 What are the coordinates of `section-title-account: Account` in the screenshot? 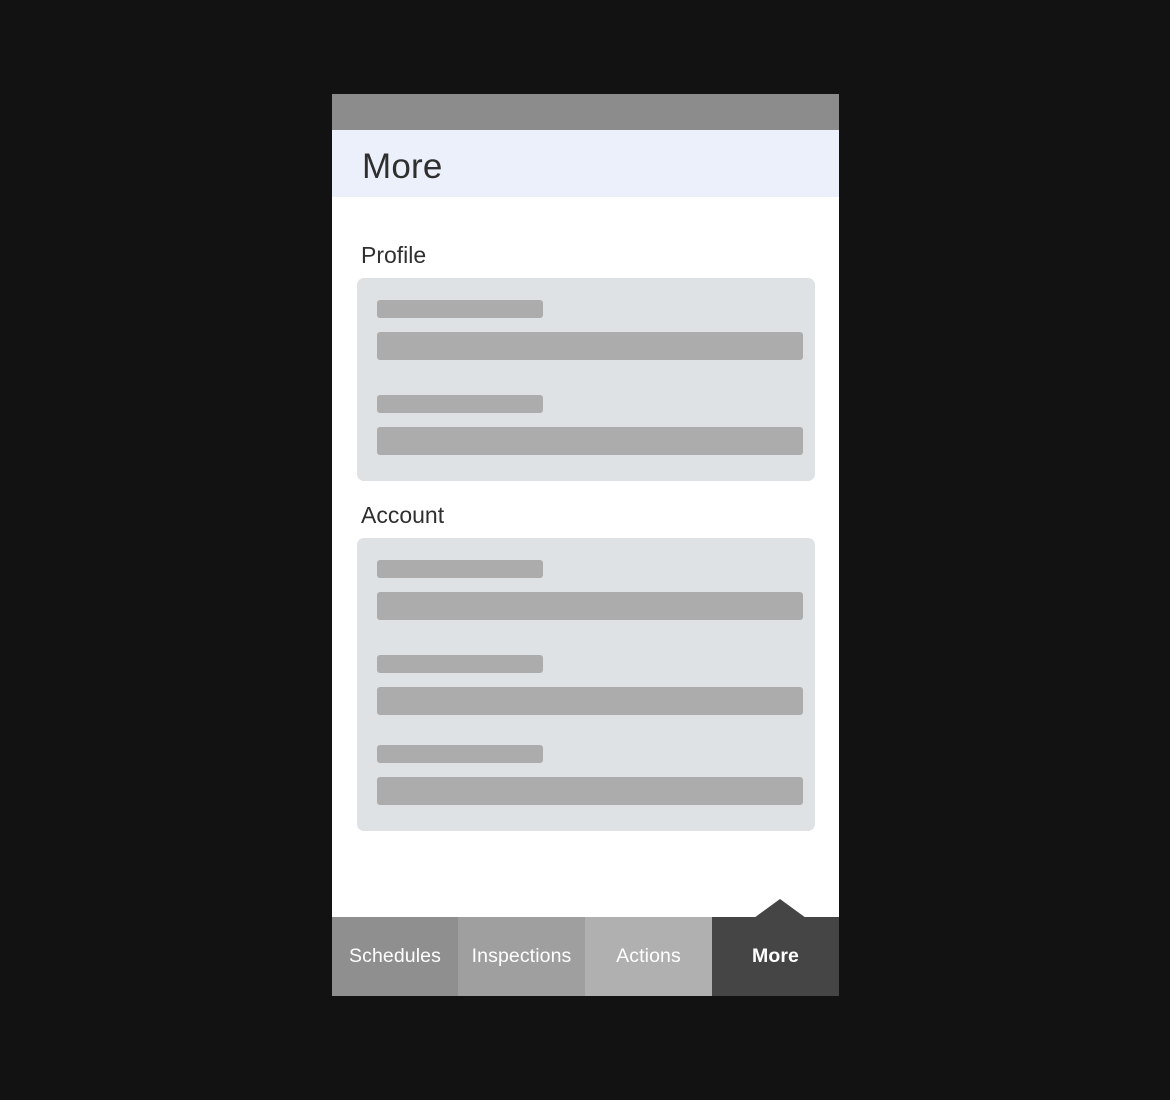 It's located at (403, 515).